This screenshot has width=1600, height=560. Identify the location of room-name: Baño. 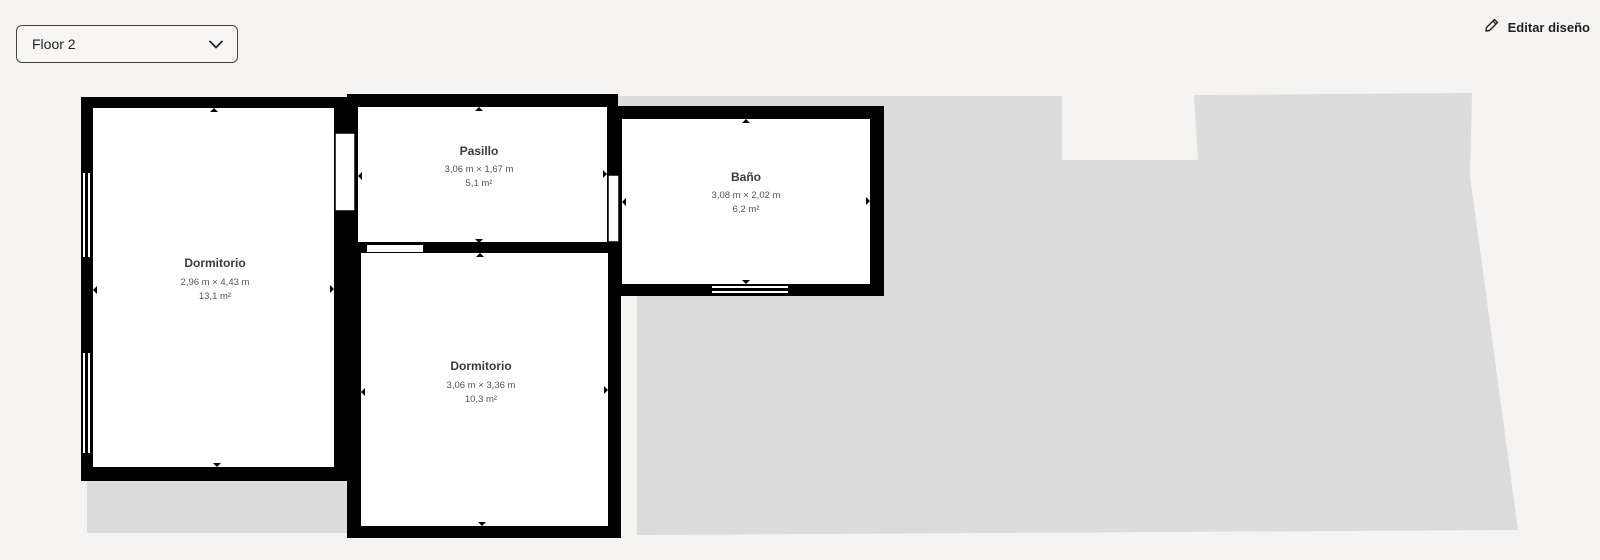
(746, 177).